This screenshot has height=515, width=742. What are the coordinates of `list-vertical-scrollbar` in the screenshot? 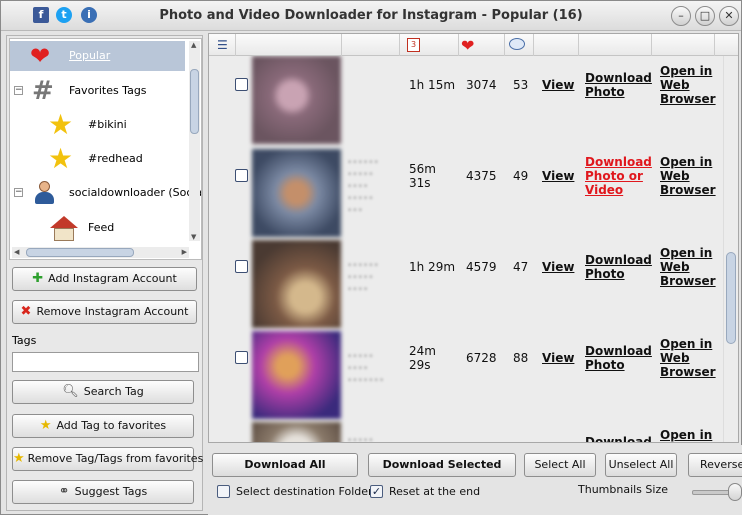 It's located at (730, 249).